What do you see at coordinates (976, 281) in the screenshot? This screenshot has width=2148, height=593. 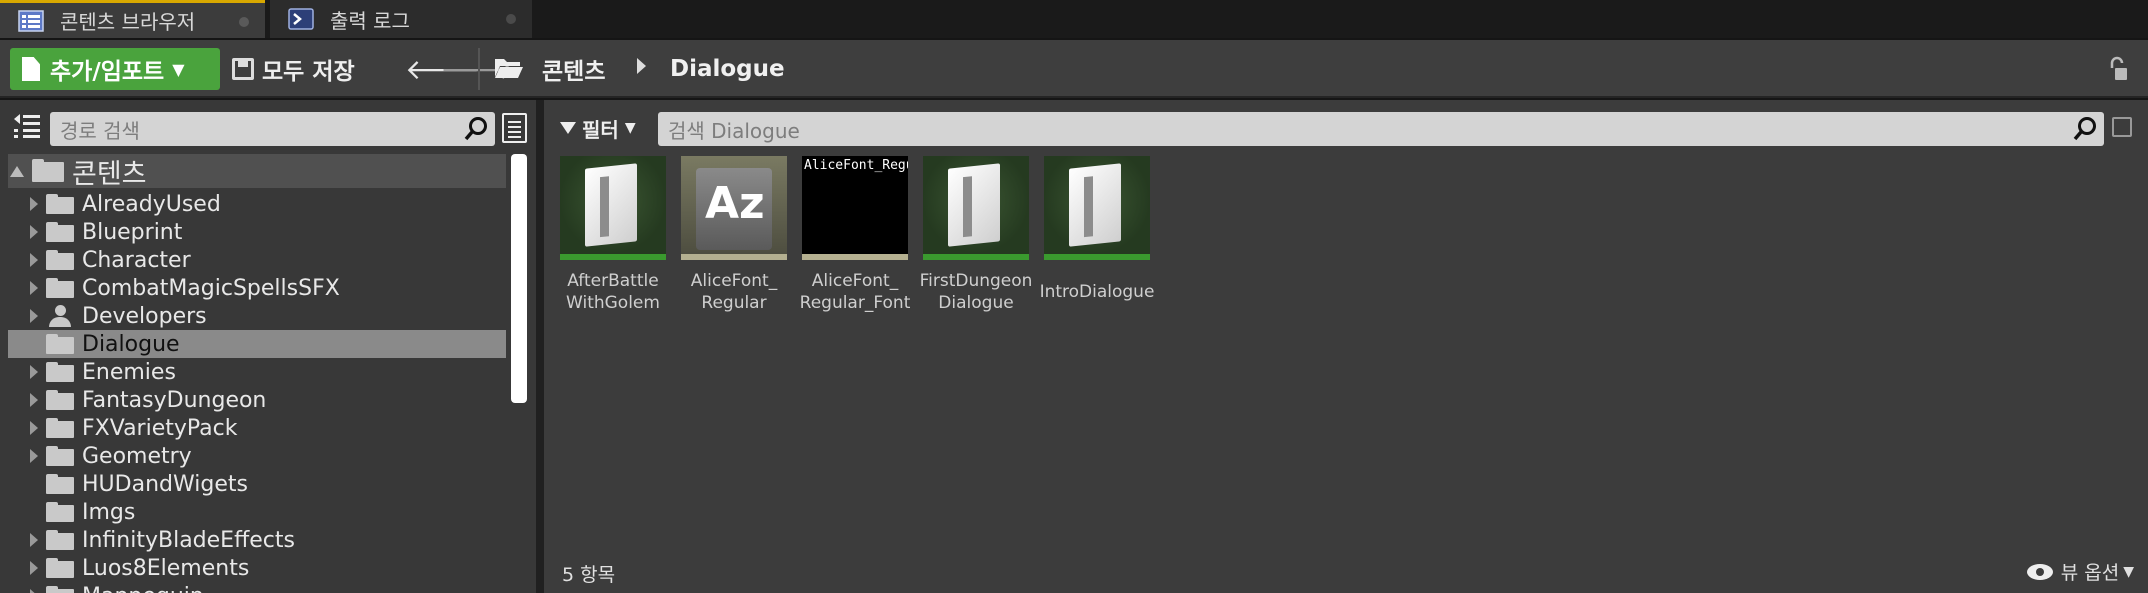 I see `asset-label-line1: FirstDungeon` at bounding box center [976, 281].